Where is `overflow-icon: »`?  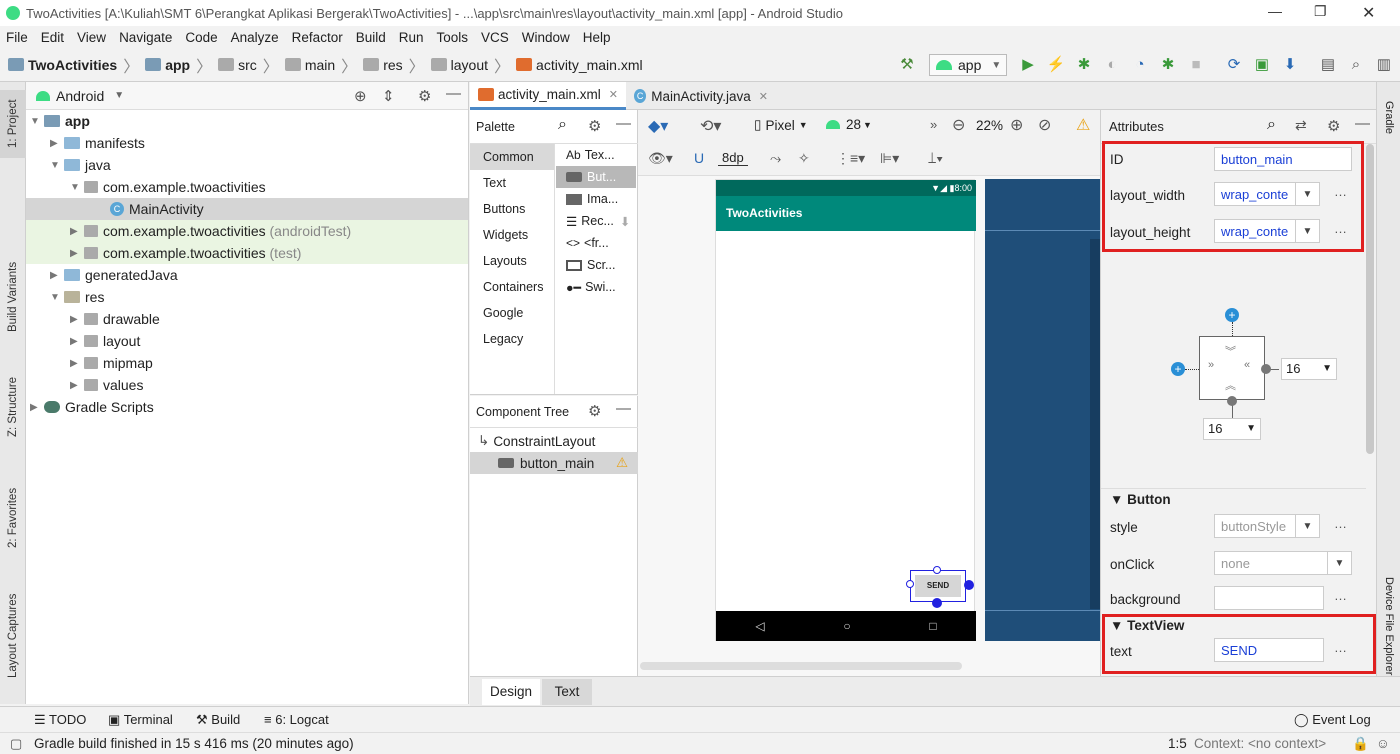
overflow-icon: » is located at coordinates (933, 124).